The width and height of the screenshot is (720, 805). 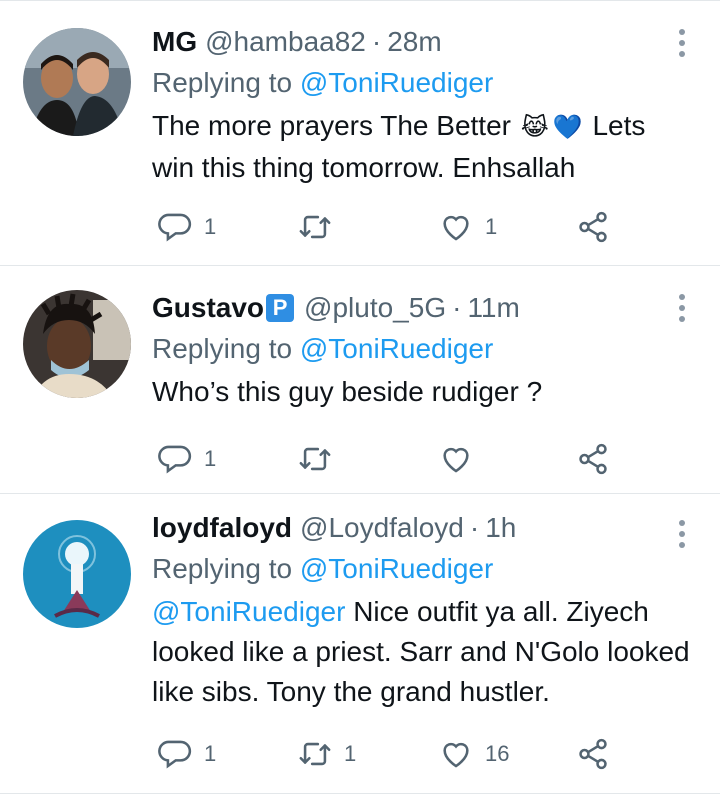 What do you see at coordinates (285, 42) in the screenshot?
I see `user-handle: @hambaa82` at bounding box center [285, 42].